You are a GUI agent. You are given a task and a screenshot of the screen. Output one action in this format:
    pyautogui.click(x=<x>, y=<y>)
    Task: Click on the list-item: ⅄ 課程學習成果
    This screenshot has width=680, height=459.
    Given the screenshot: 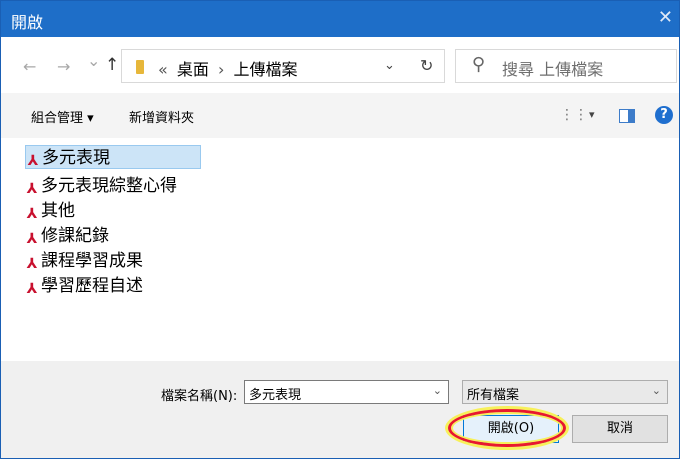 What is the action you would take?
    pyautogui.click(x=113, y=261)
    